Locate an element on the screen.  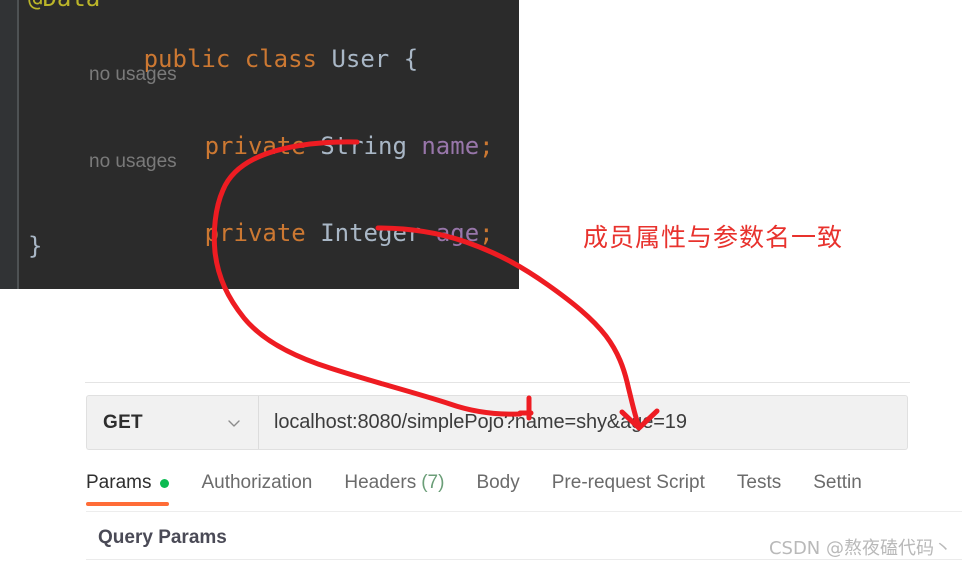
token-field-age: age is located at coordinates (457, 233).